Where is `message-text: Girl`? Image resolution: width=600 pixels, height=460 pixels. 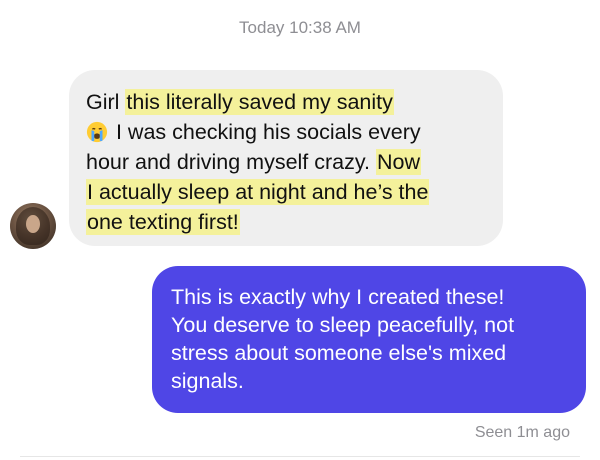 message-text: Girl is located at coordinates (106, 102).